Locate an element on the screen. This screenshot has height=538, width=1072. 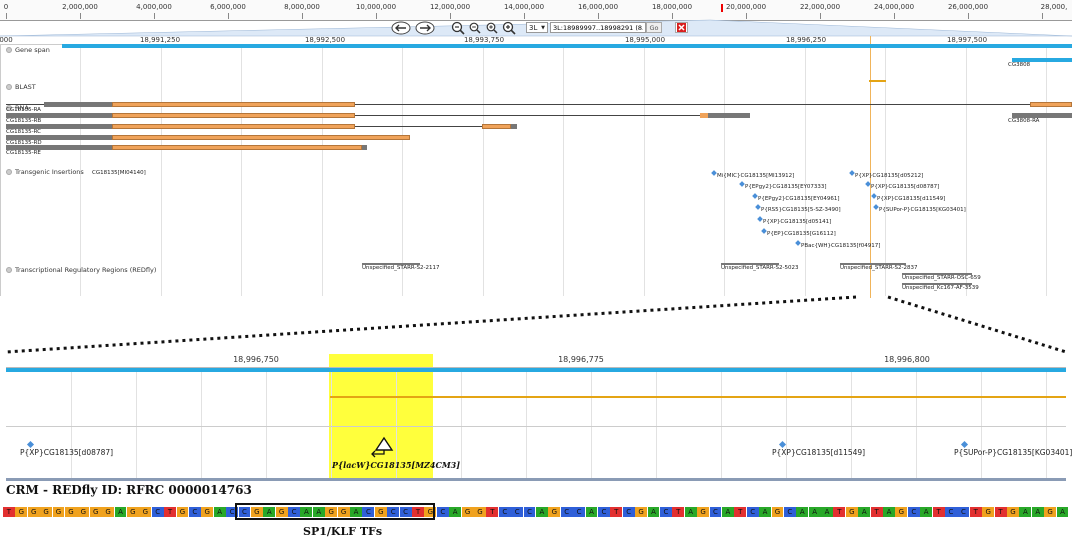
zoom-blast-hit is located at coordinates (698, 397).